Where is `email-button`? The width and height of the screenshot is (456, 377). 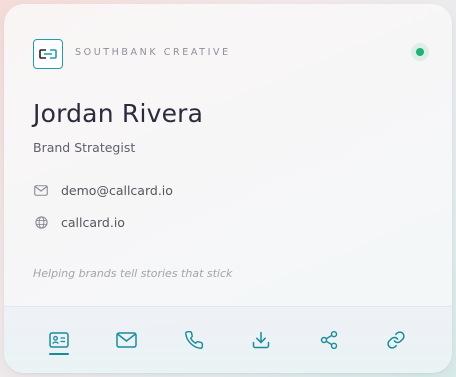
email-button is located at coordinates (126, 340).